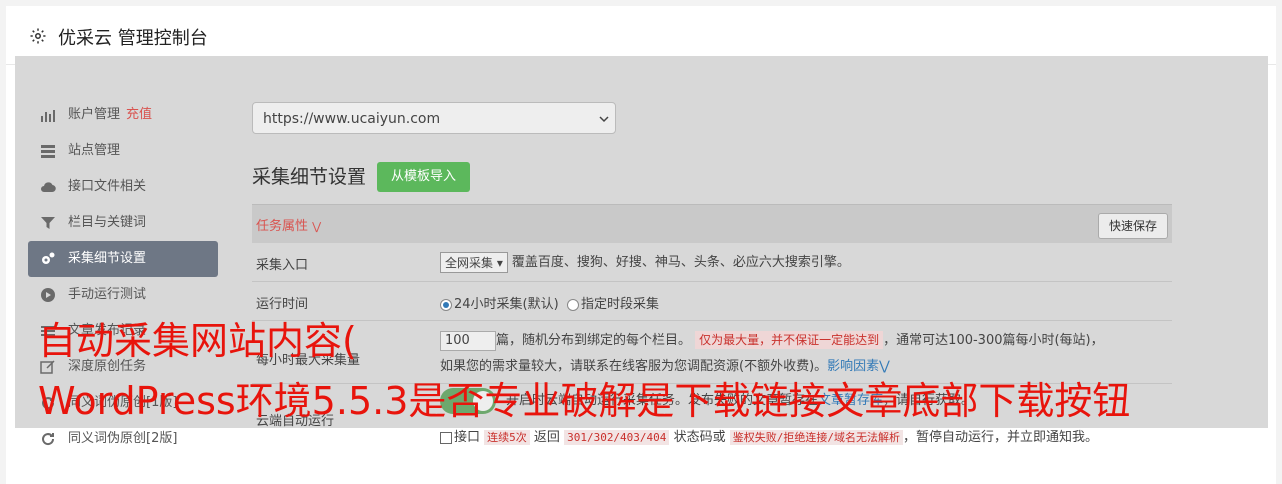  What do you see at coordinates (1000, 437) in the screenshot?
I see `check-text-4: ，暂停自动运行，并立即通知我。` at bounding box center [1000, 437].